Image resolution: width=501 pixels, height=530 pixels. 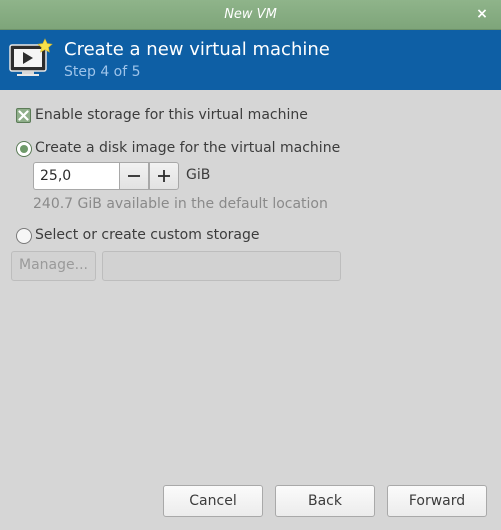 I want to click on close-icon: ×, so click(x=482, y=14).